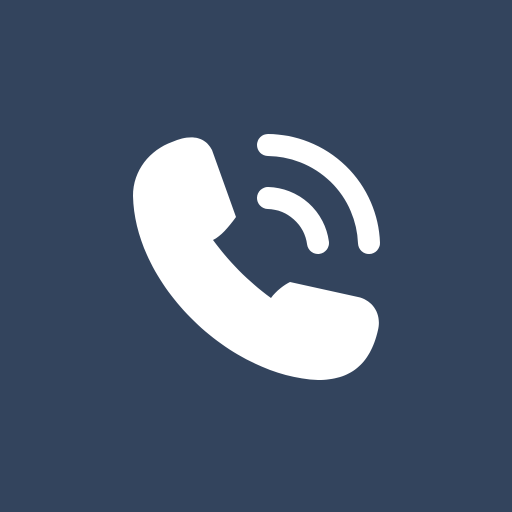 The image size is (512, 512). Describe the element at coordinates (293, 220) in the screenshot. I see `signal-wave-small` at that location.